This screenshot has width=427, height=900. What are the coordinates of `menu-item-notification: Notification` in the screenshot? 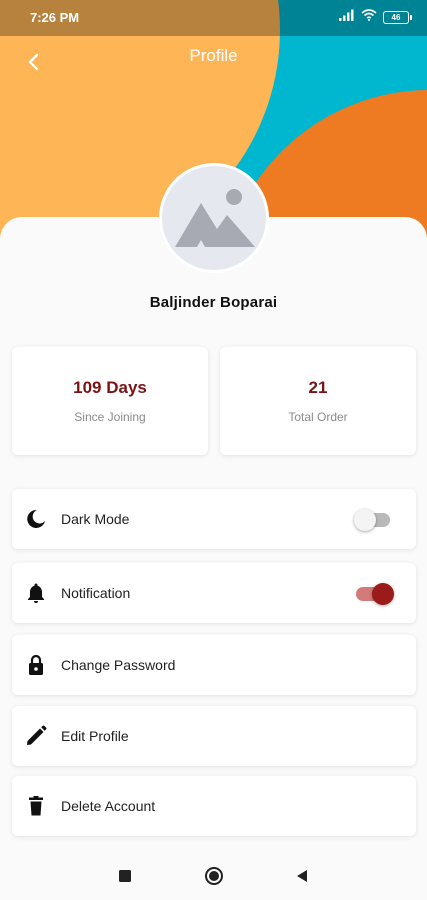 It's located at (214, 593).